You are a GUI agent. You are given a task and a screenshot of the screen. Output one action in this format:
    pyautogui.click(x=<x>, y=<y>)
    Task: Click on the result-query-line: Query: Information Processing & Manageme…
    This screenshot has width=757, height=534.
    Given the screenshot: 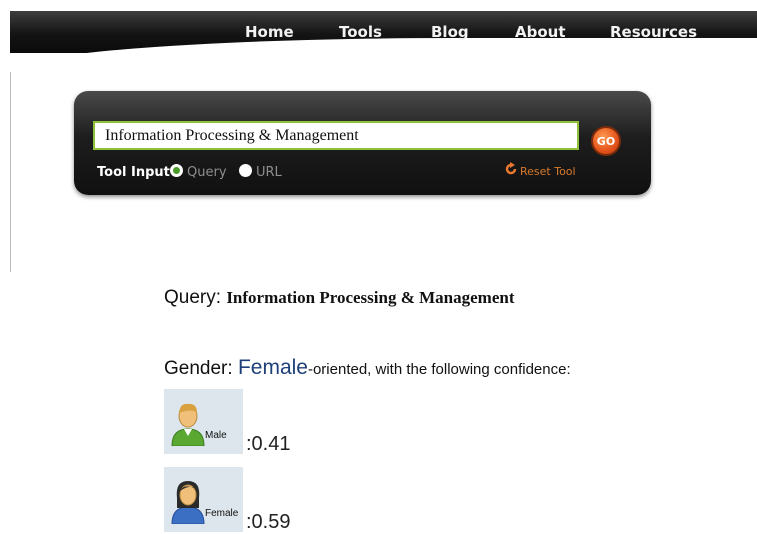 What is the action you would take?
    pyautogui.click(x=339, y=298)
    